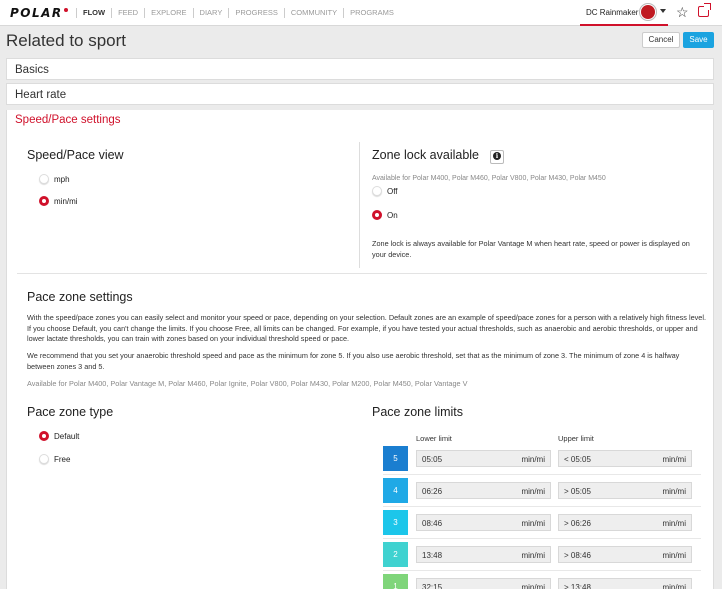 The image size is (722, 589). Describe the element at coordinates (62, 179) in the screenshot. I see `radio-mph-label: mph` at that location.